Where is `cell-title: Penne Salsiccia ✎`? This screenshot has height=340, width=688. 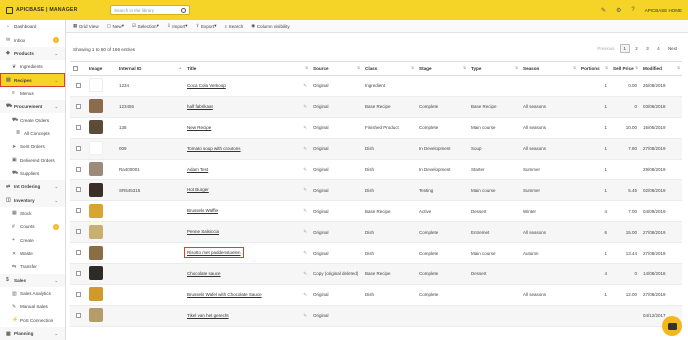 cell-title: Penne Salsiccia ✎ is located at coordinates (247, 232).